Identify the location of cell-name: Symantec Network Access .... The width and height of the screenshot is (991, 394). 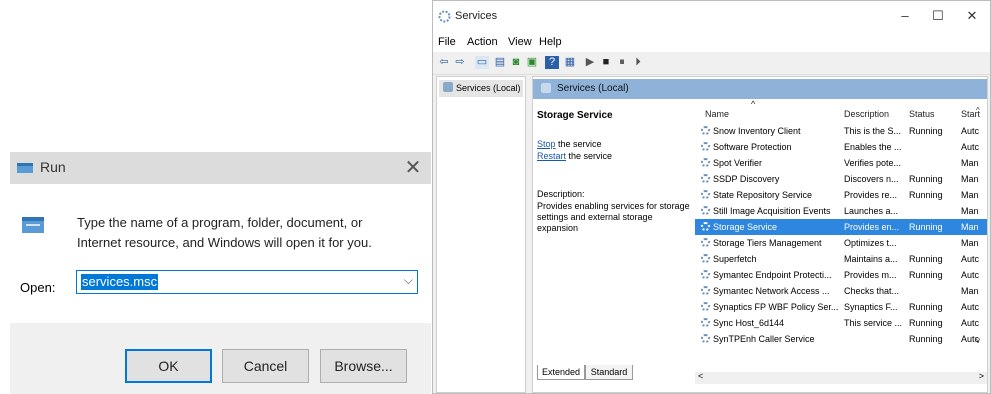
(771, 291).